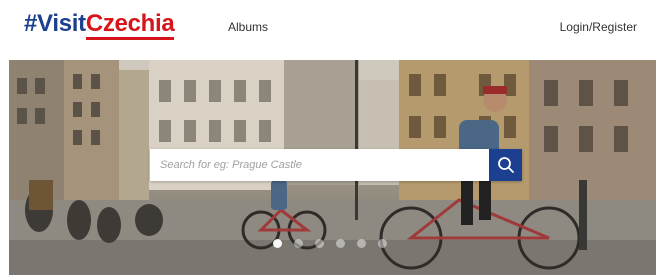  I want to click on carousel-dots, so click(330, 243).